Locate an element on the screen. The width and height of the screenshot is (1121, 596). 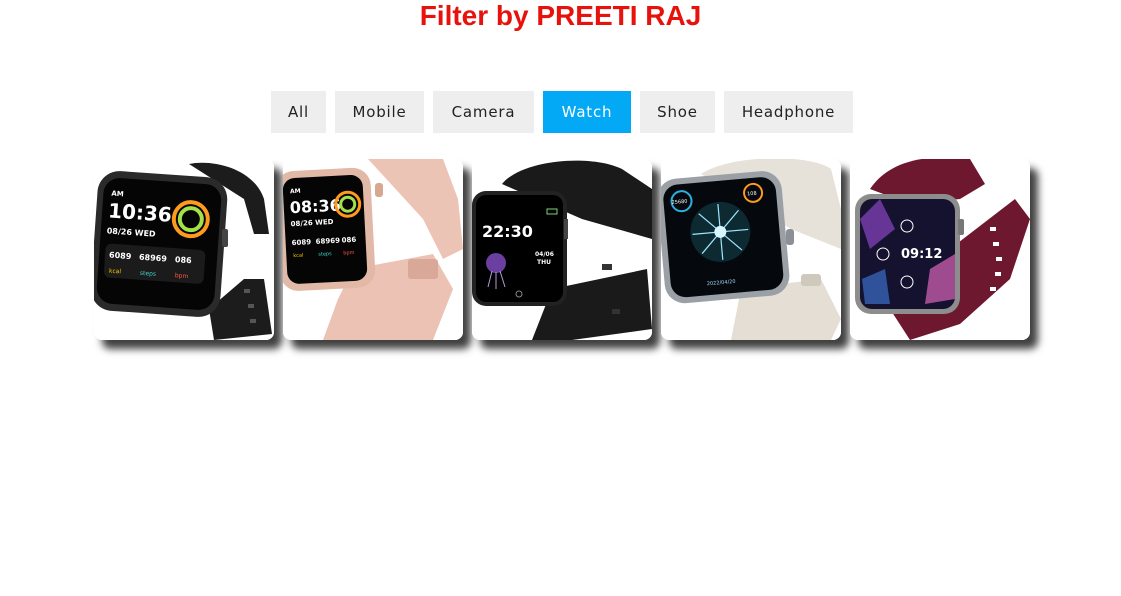
stat-steps-value: 68969 is located at coordinates (327, 241).